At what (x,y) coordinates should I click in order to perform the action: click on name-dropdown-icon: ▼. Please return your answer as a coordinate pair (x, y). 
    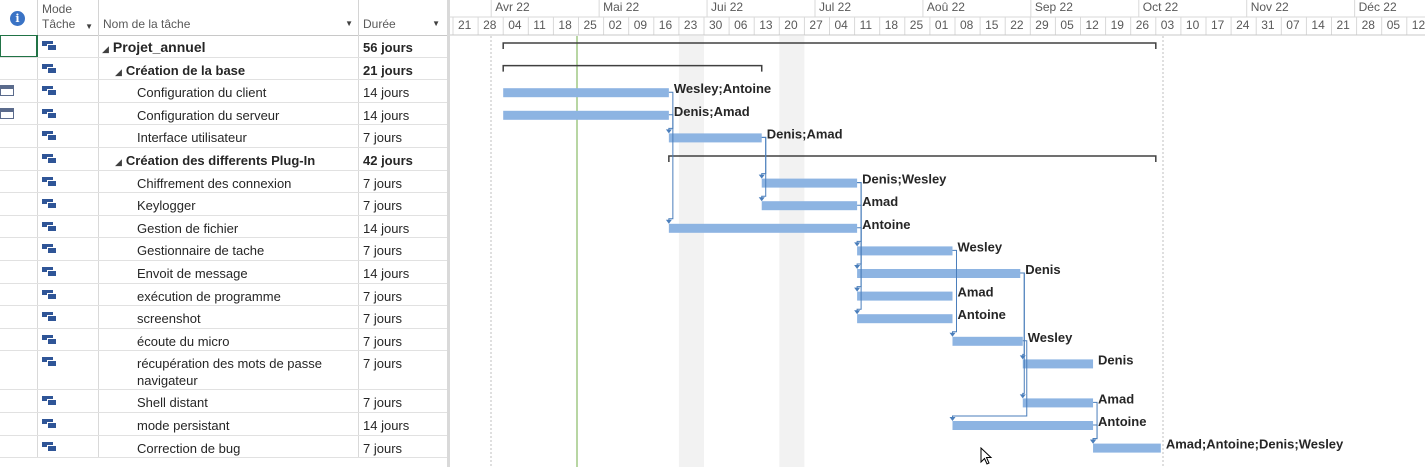
    Looking at the image, I should click on (349, 23).